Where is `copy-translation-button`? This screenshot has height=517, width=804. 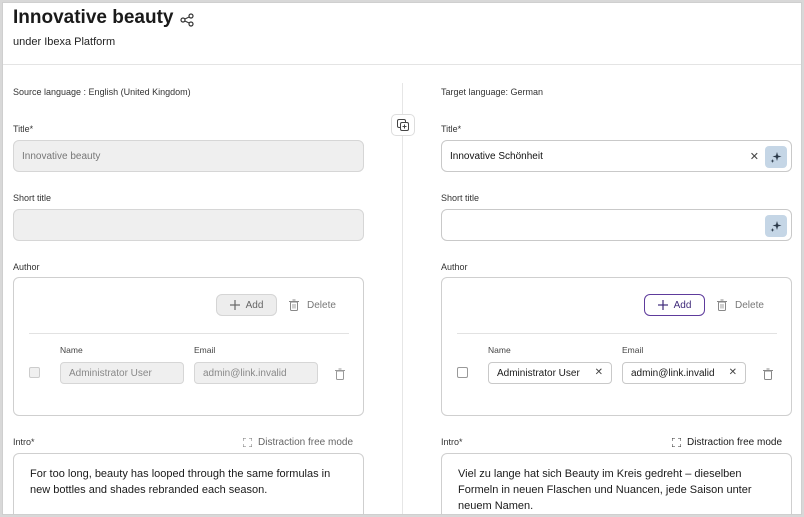 copy-translation-button is located at coordinates (403, 125).